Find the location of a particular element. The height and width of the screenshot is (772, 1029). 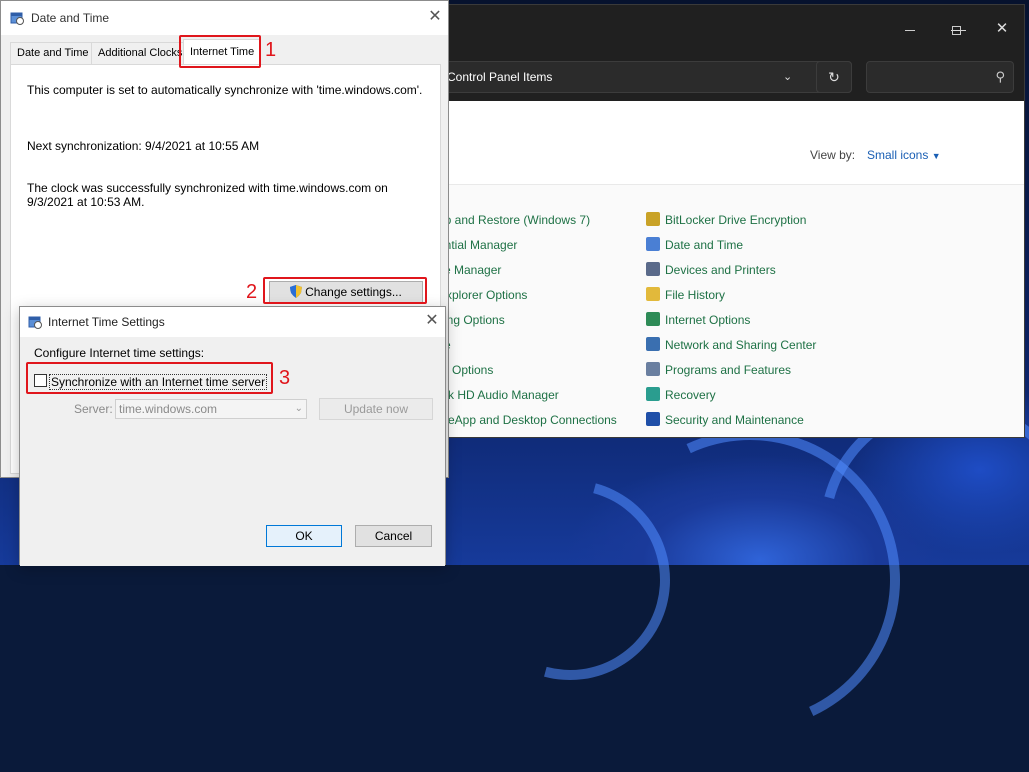

view-by-value: Small icons is located at coordinates (898, 155).